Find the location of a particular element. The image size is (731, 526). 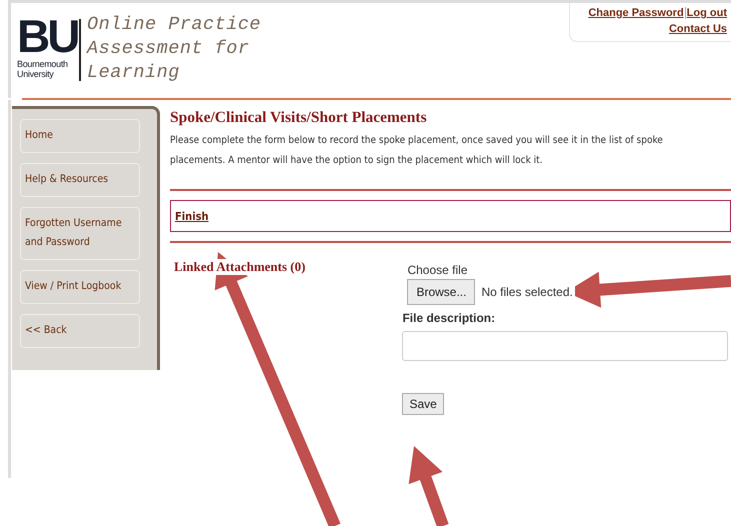

nav-item: << Back is located at coordinates (80, 331).